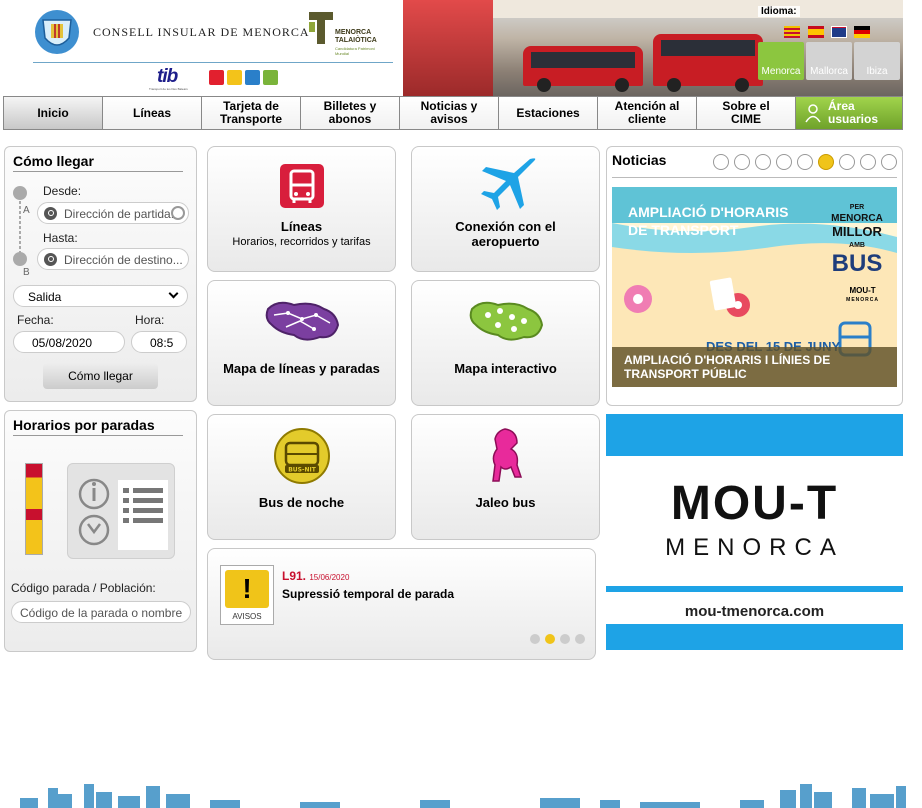 The image size is (922, 808). What do you see at coordinates (302, 186) in the screenshot?
I see `bus-icon` at bounding box center [302, 186].